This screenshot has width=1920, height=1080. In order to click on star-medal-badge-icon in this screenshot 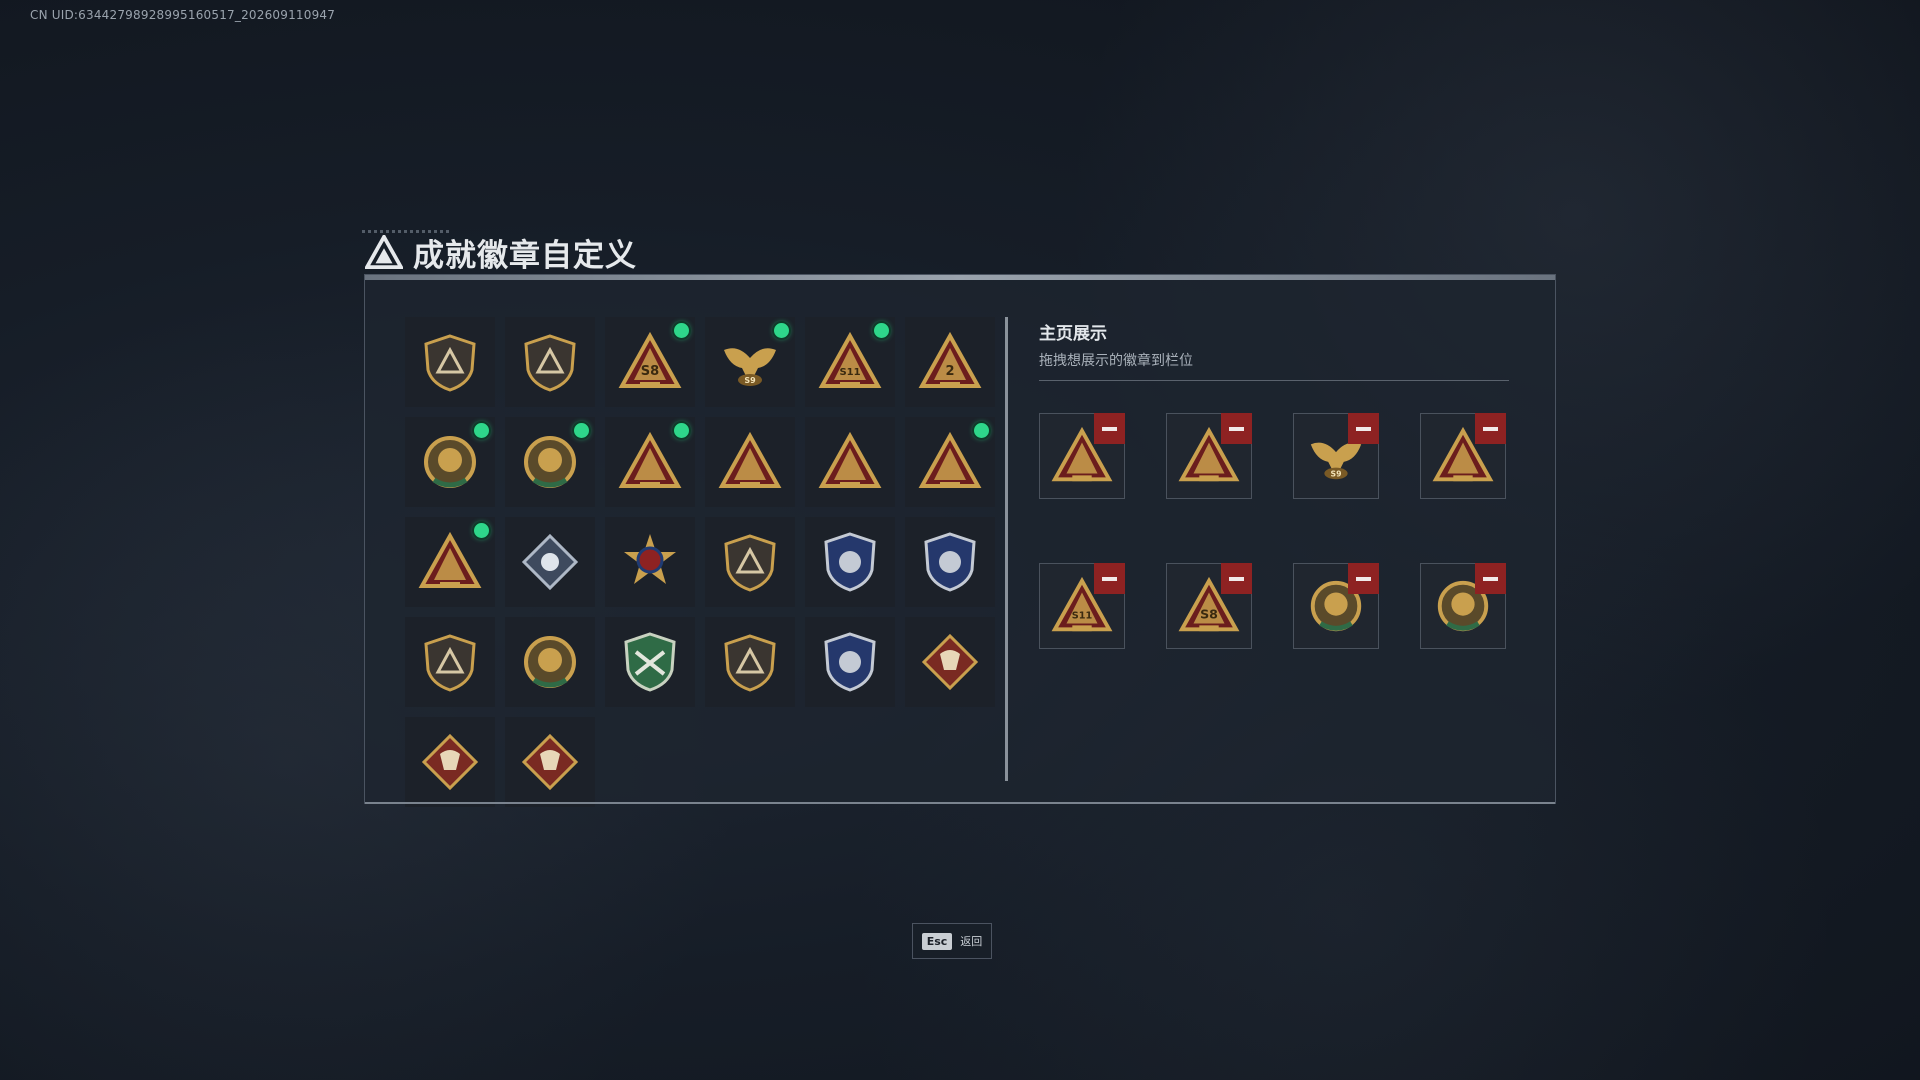, I will do `click(650, 559)`.